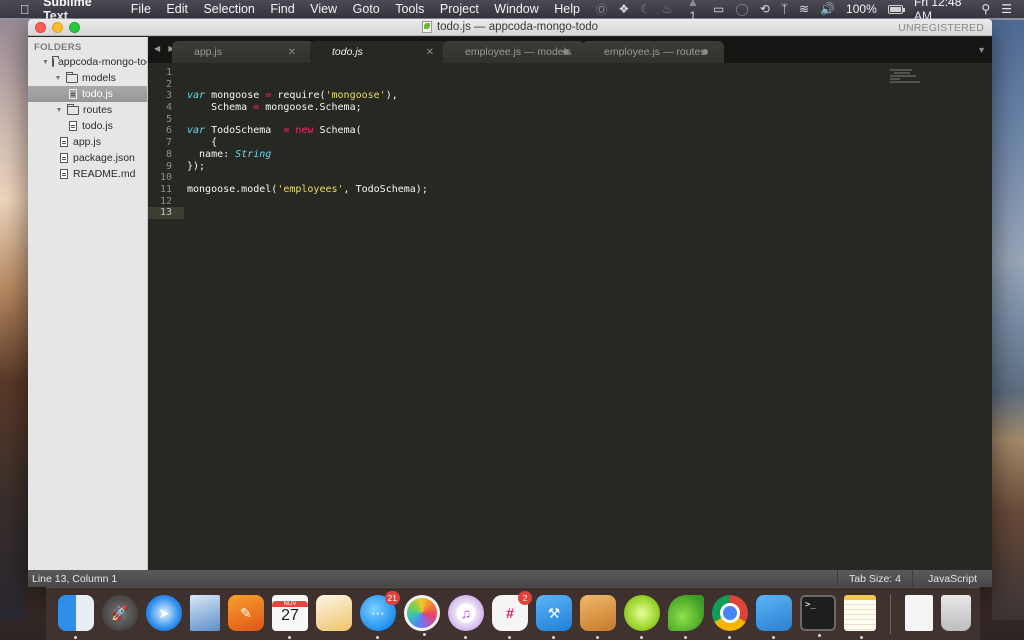 This screenshot has height=640, width=1024. What do you see at coordinates (87, 174) in the screenshot?
I see `tree-file-readme: README.md` at bounding box center [87, 174].